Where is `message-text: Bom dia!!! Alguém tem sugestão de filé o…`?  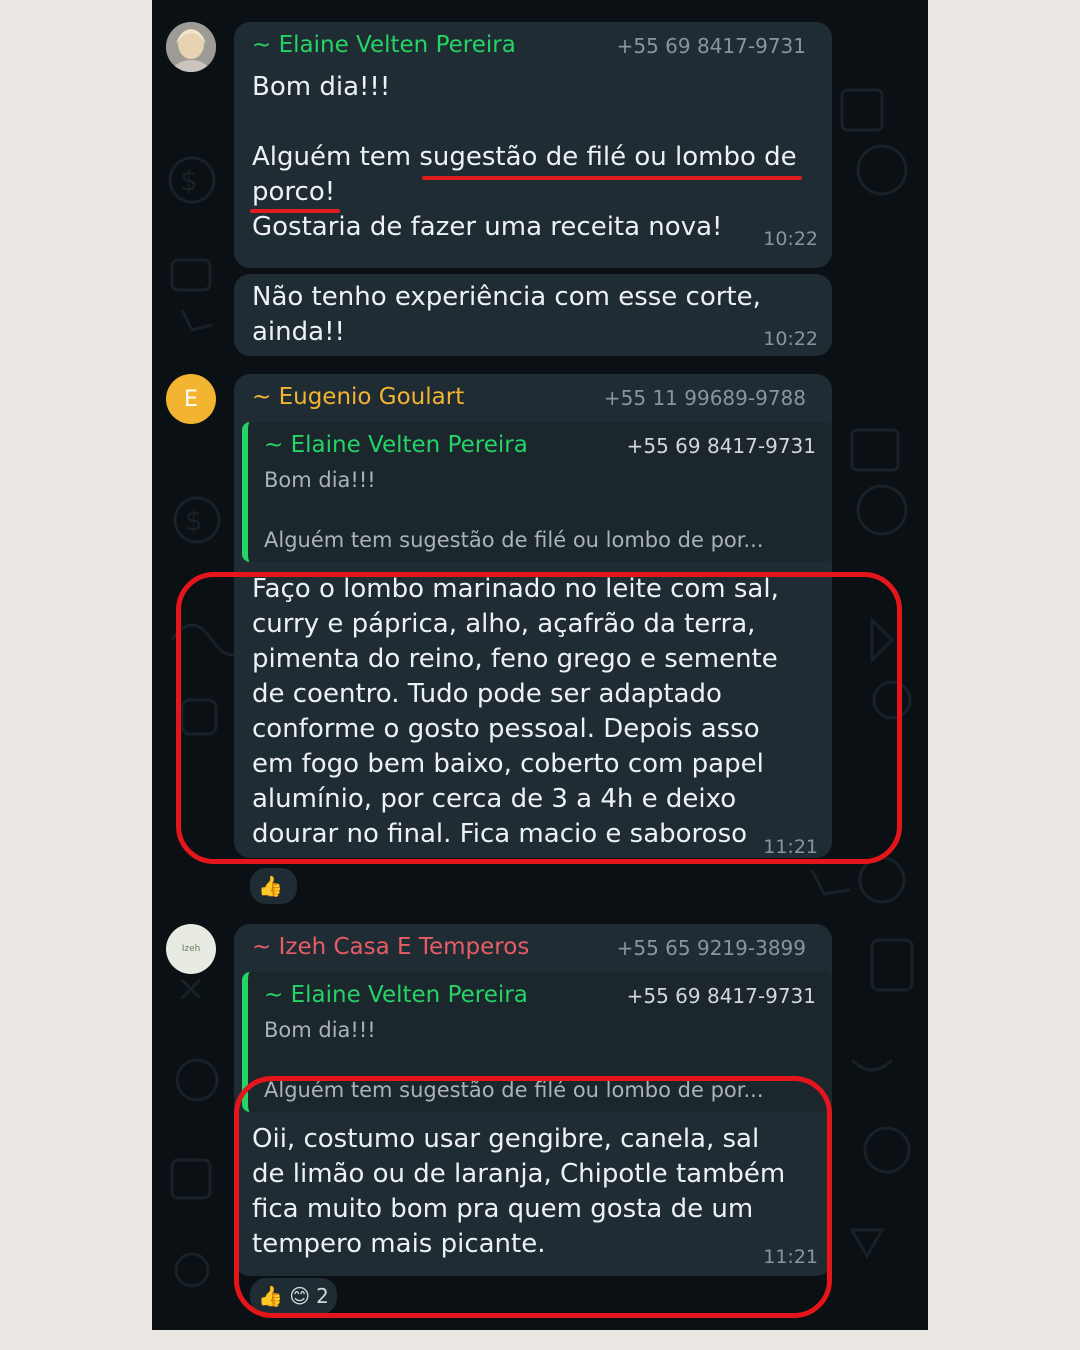 message-text: Bom dia!!! Alguém tem sugestão de filé o… is located at coordinates (524, 157).